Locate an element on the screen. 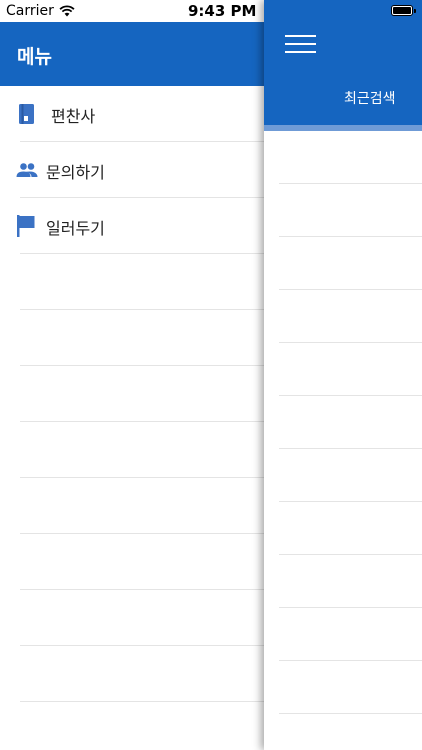 The width and height of the screenshot is (422, 750). menu-title: 메뉴 is located at coordinates (34, 57).